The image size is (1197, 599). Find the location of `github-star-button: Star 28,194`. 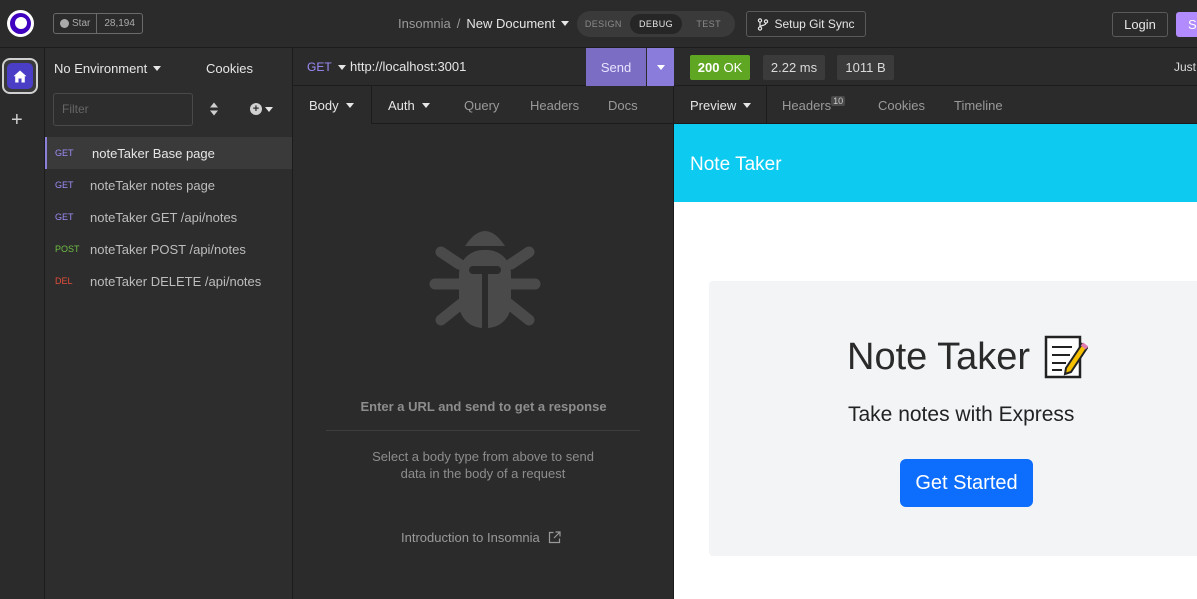

github-star-button: Star 28,194 is located at coordinates (98, 23).